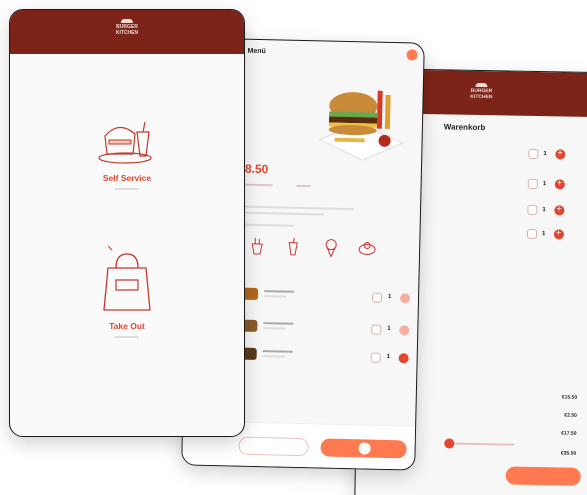 The width and height of the screenshot is (587, 495). What do you see at coordinates (127, 326) in the screenshot?
I see `take-out-label: Take Out` at bounding box center [127, 326].